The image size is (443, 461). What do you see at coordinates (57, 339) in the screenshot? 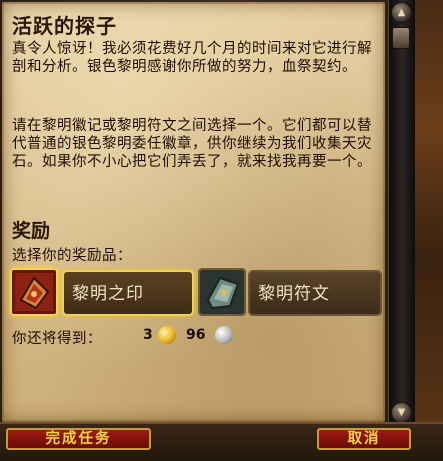
I see `money-reward-label: 你还将得到：` at bounding box center [57, 339].